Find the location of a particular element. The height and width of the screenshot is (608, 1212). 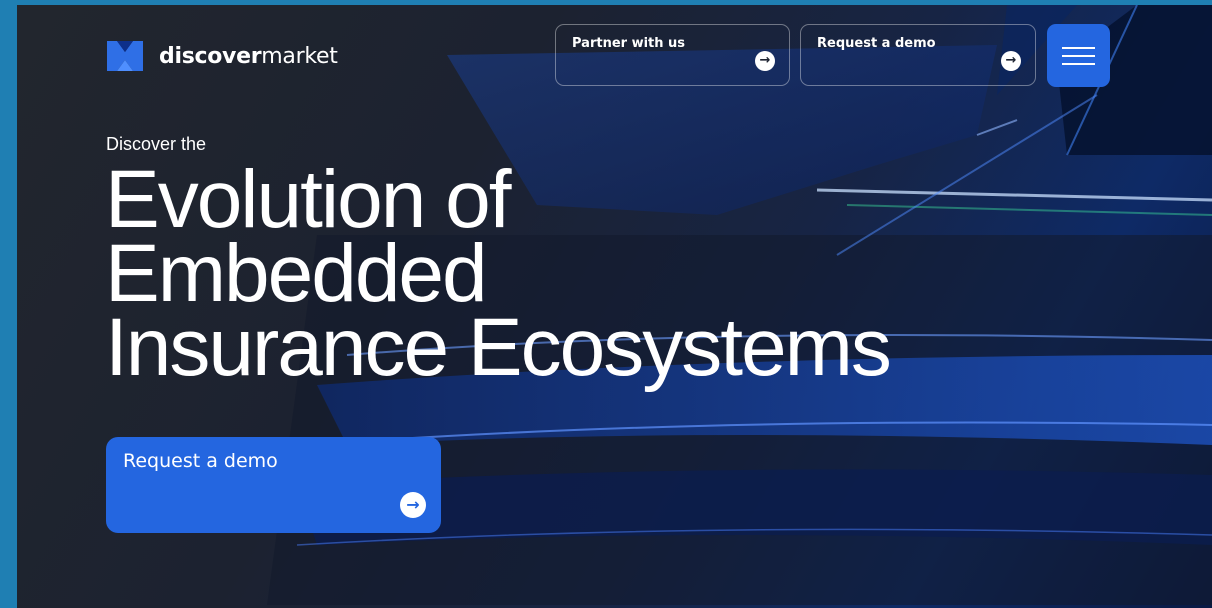

request-demo-cta-button: Request a demo → is located at coordinates (273, 485).